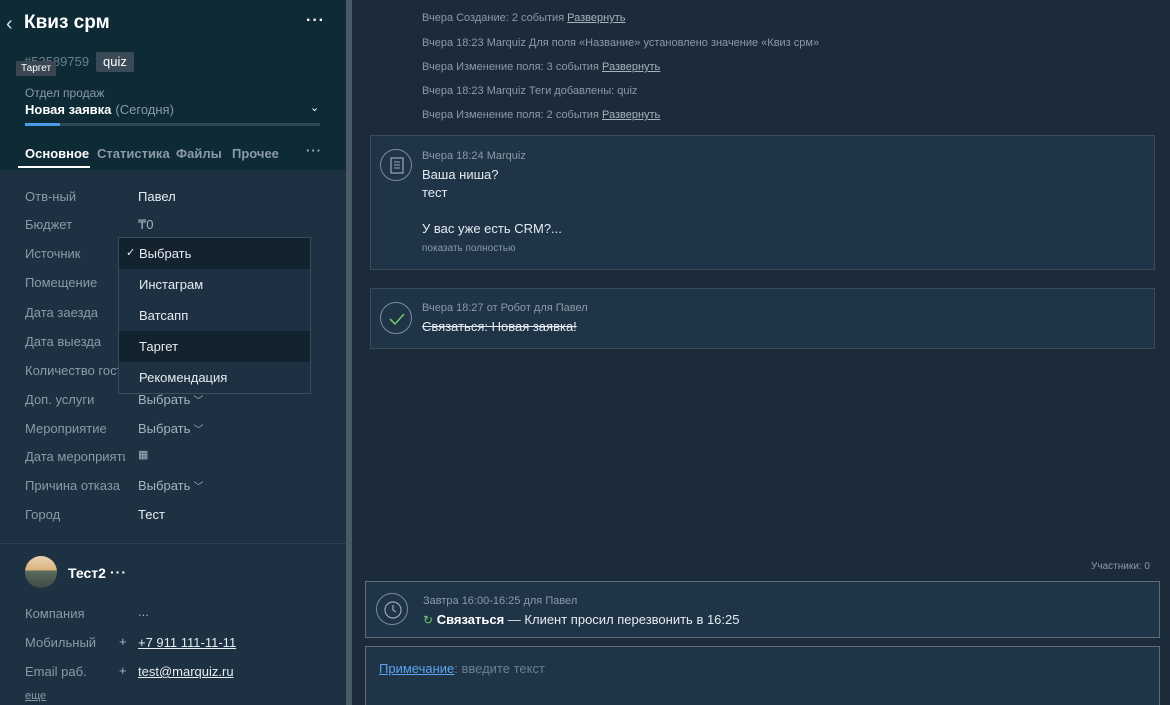  What do you see at coordinates (173, 543) in the screenshot?
I see `section-divider` at bounding box center [173, 543].